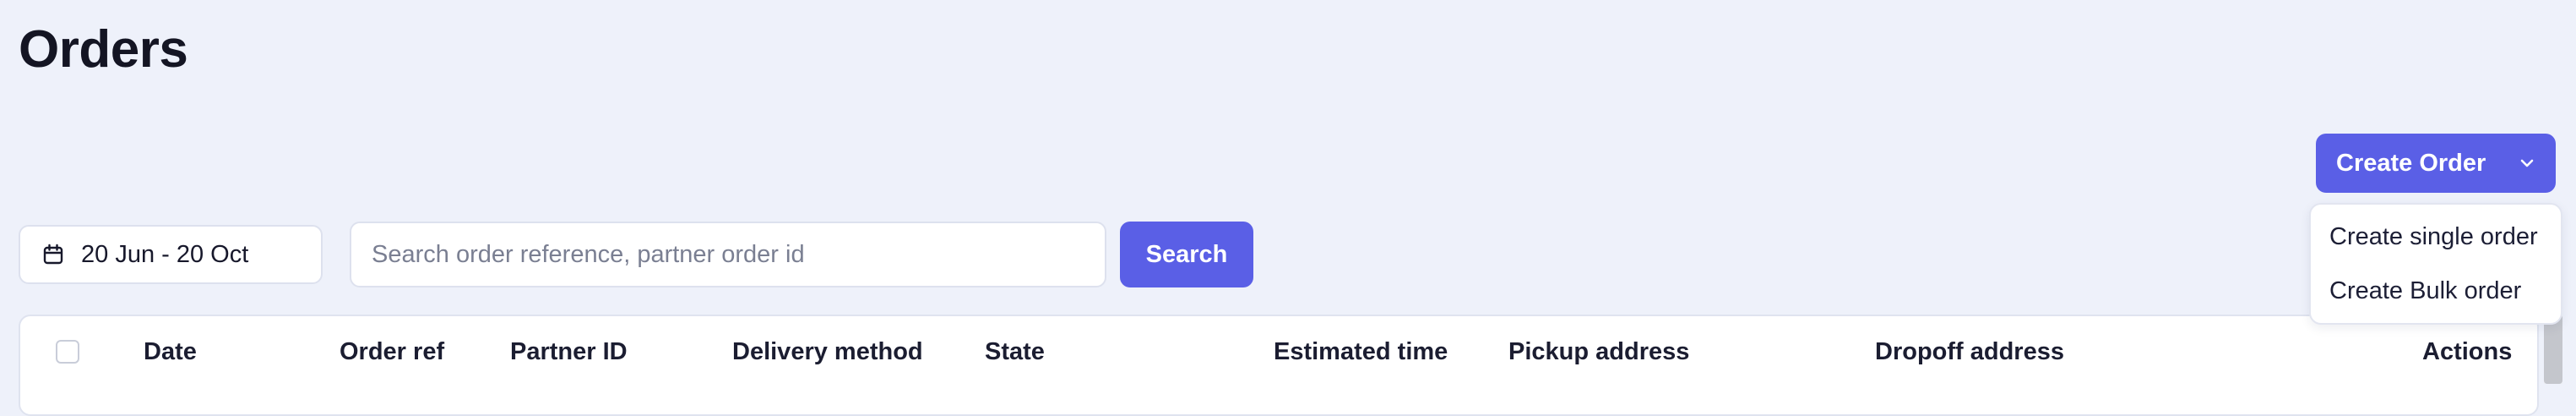  Describe the element at coordinates (728, 255) in the screenshot. I see `search-input` at that location.